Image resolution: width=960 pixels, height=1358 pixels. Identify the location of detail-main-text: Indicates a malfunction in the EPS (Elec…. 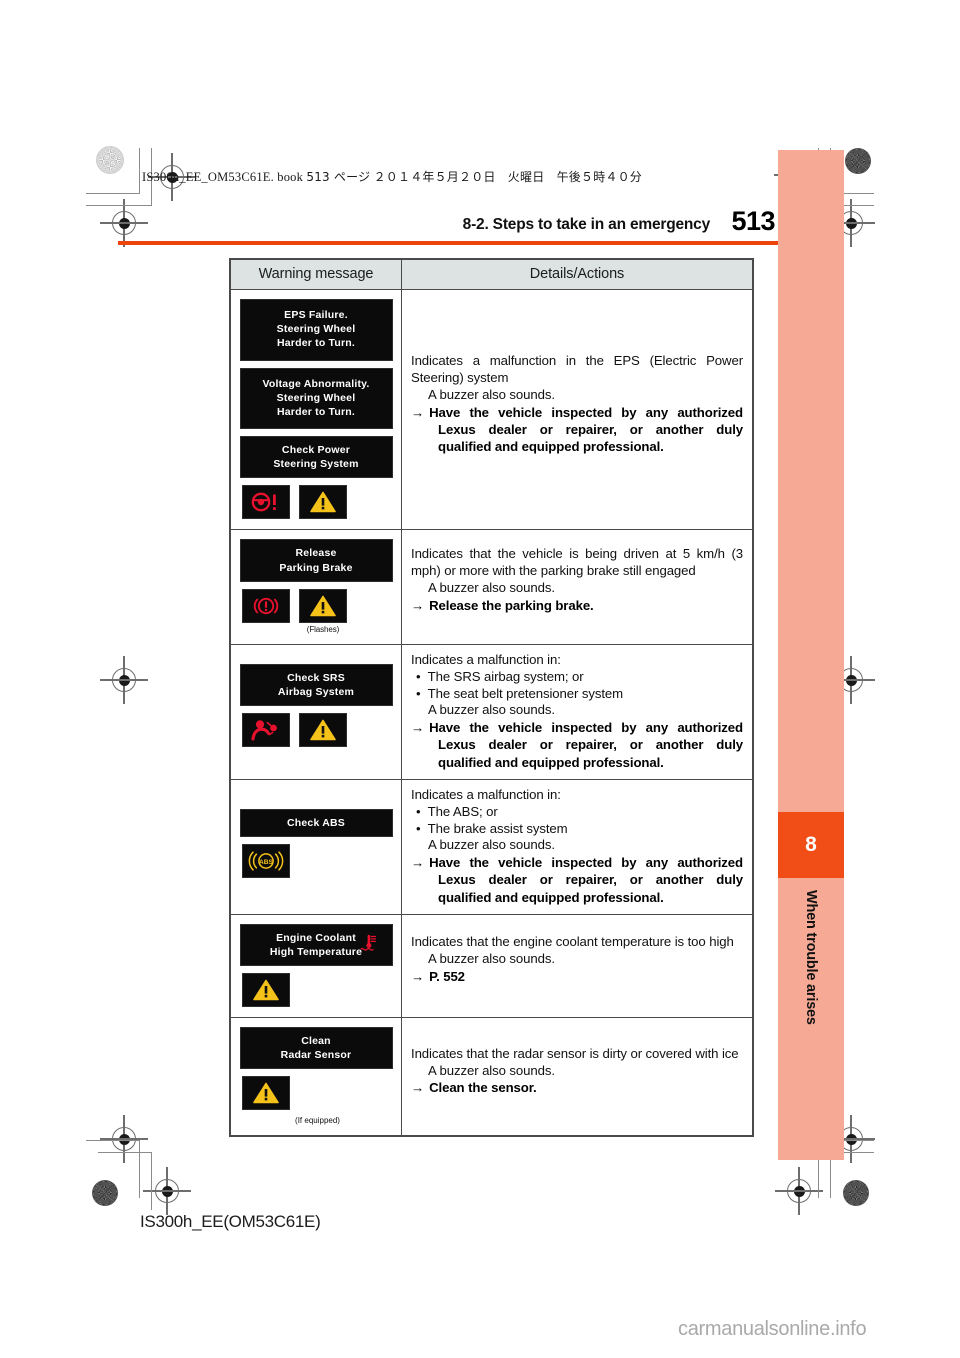
(577, 368).